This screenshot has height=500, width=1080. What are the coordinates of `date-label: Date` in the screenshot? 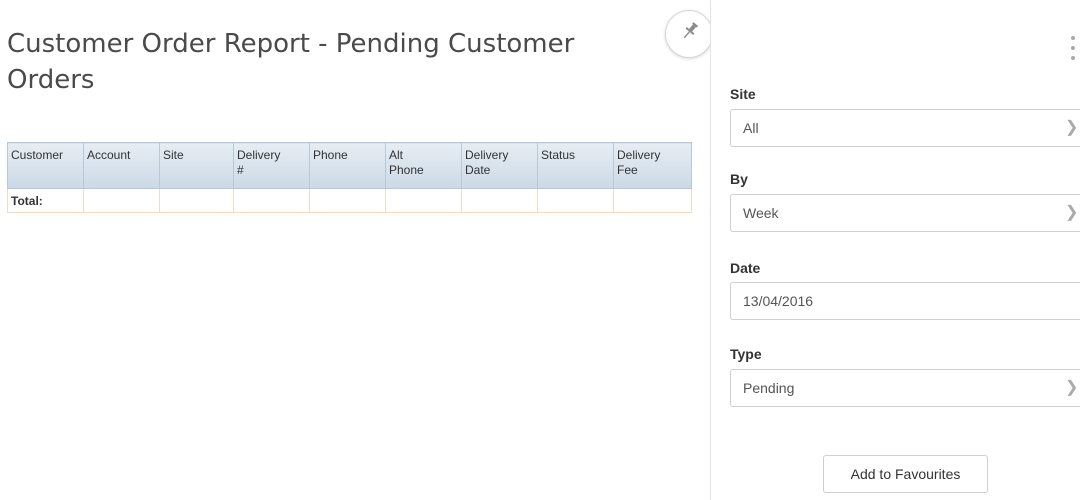 It's located at (745, 268).